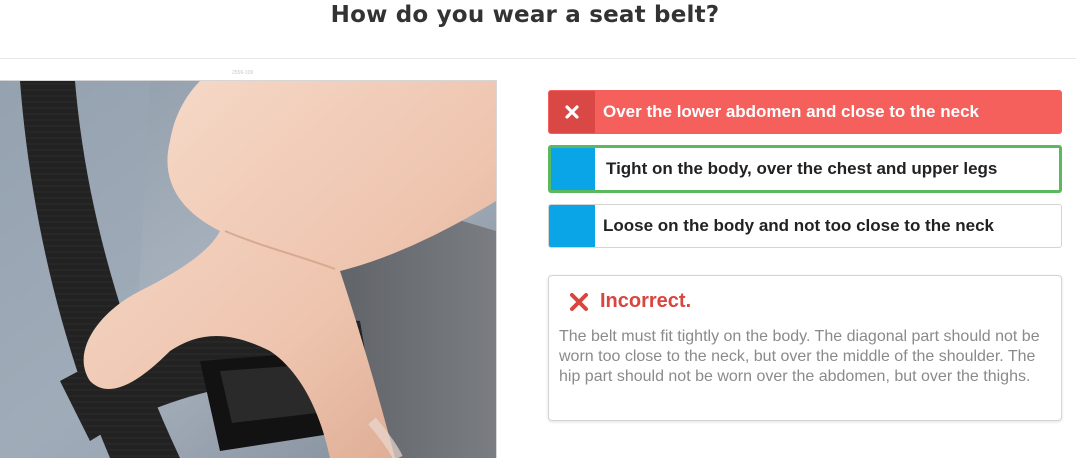 Image resolution: width=1076 pixels, height=458 pixels. What do you see at coordinates (646, 301) in the screenshot?
I see `feedback-status: Incorrect.` at bounding box center [646, 301].